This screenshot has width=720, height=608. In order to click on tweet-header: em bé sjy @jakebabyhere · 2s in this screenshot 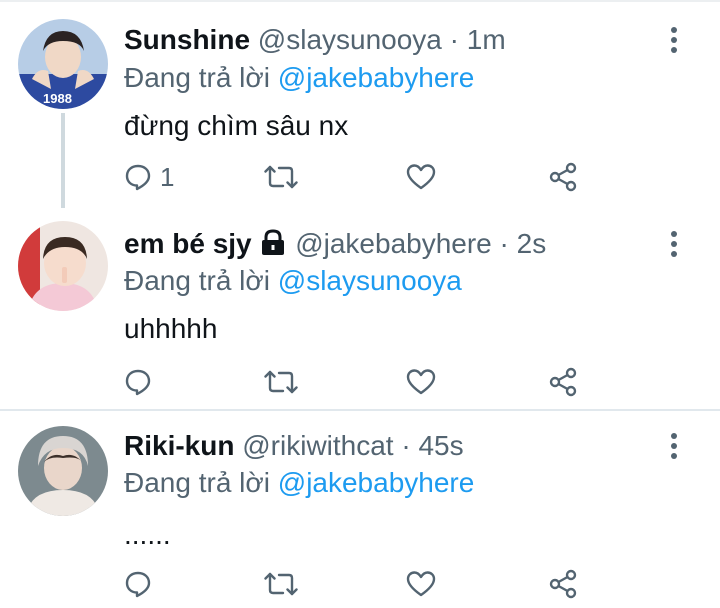, I will do `click(335, 244)`.